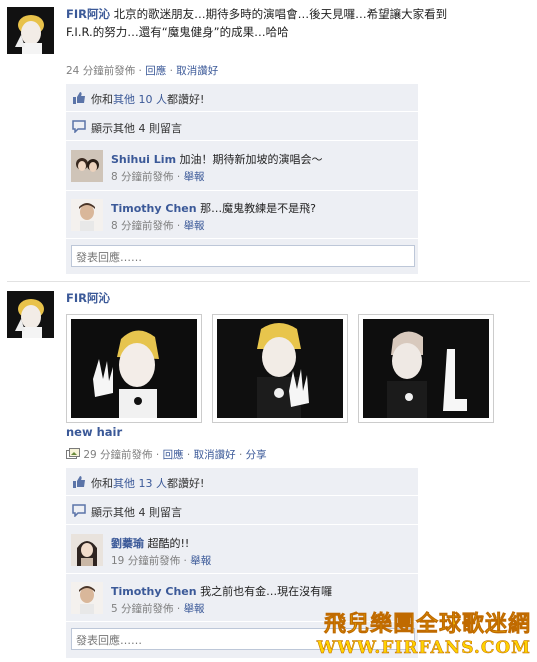 The width and height of the screenshot is (537, 662). Describe the element at coordinates (258, 208) in the screenshot. I see `comment-text: 那…魔鬼教練是不是飛?` at that location.